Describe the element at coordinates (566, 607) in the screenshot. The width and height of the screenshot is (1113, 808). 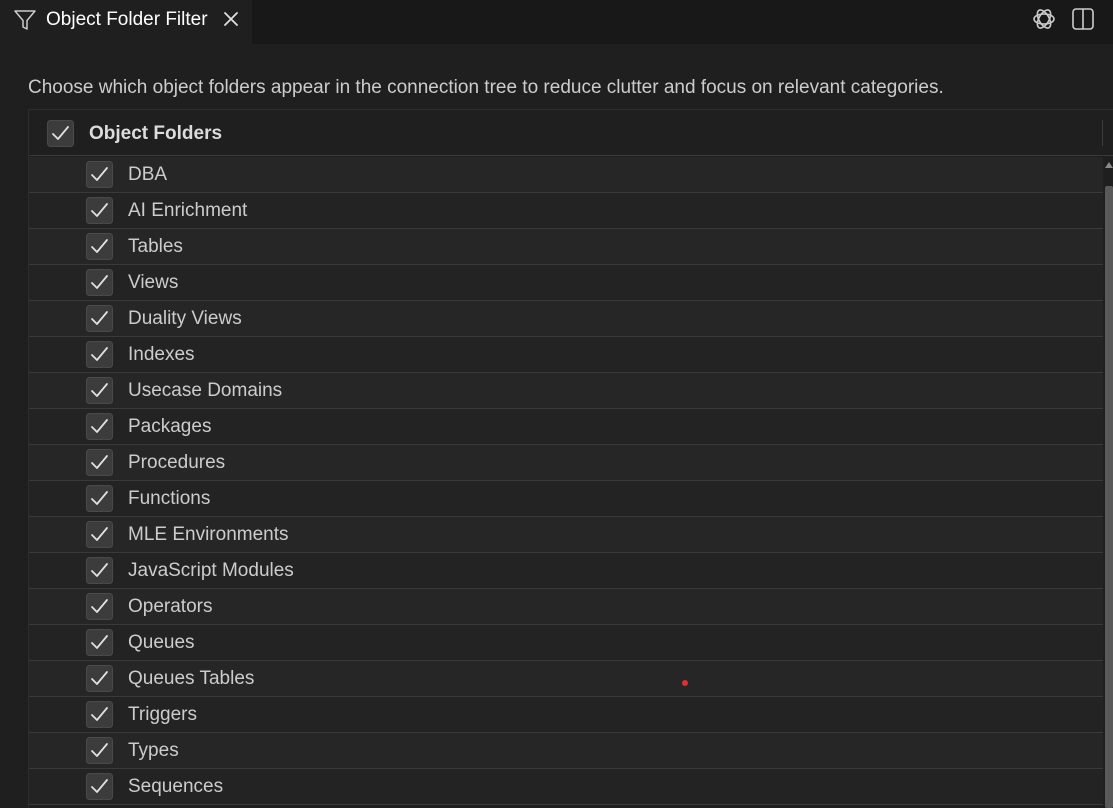
I see `tree-item: Operators` at that location.